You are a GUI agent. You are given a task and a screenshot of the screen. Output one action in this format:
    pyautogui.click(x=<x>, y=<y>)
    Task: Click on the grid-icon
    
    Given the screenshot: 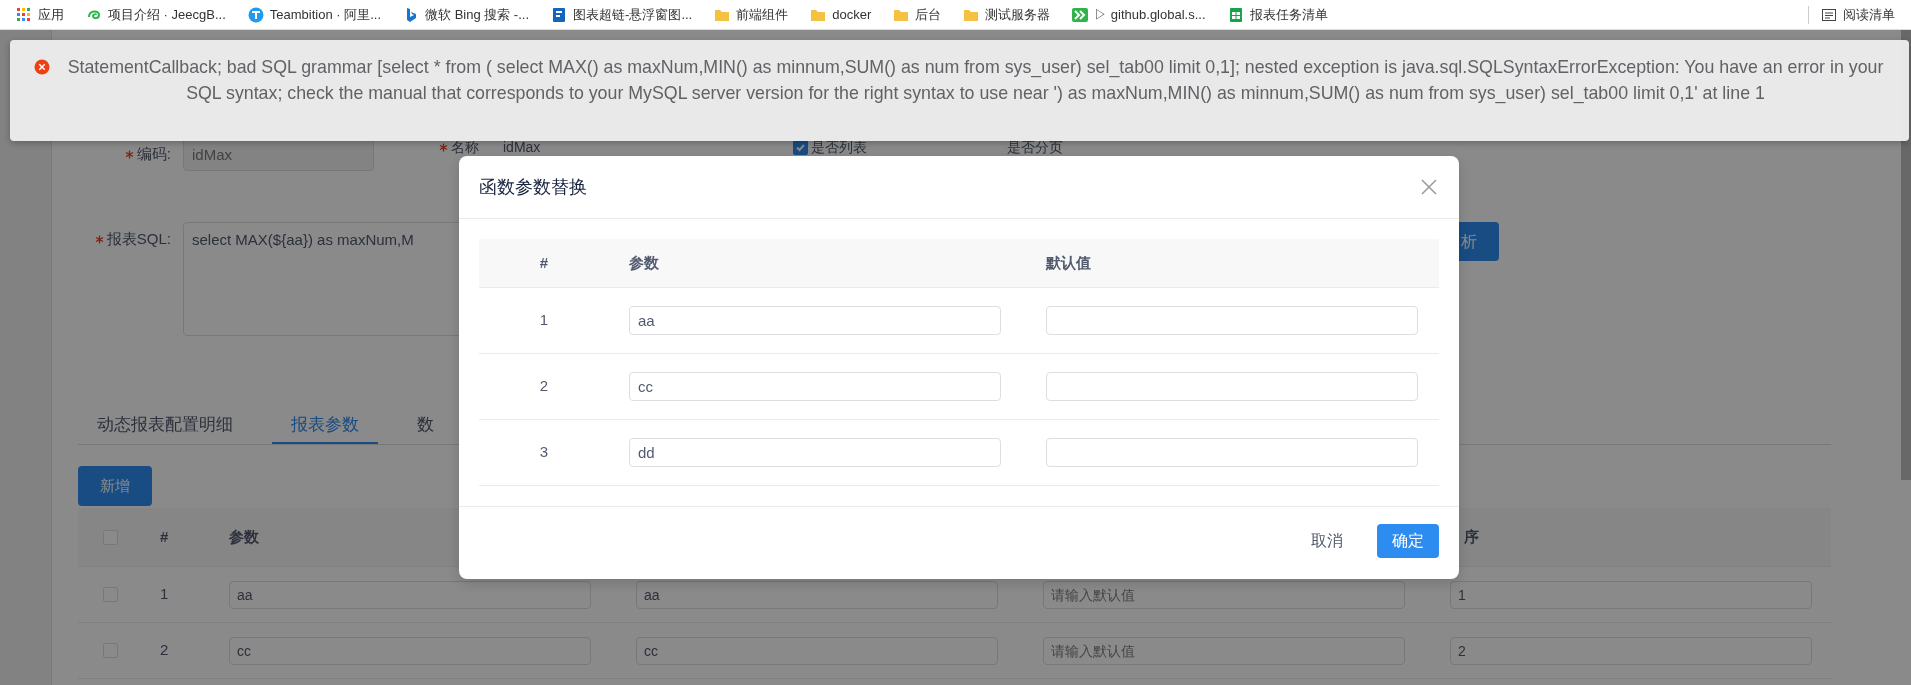 What is the action you would take?
    pyautogui.click(x=24, y=14)
    